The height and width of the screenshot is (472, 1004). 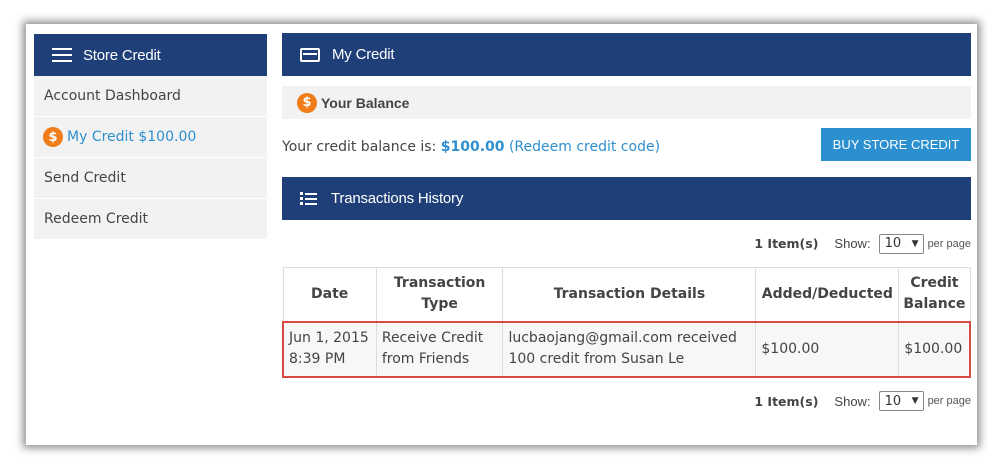 What do you see at coordinates (626, 102) in the screenshot?
I see `balance-section-header: $ Your Balance` at bounding box center [626, 102].